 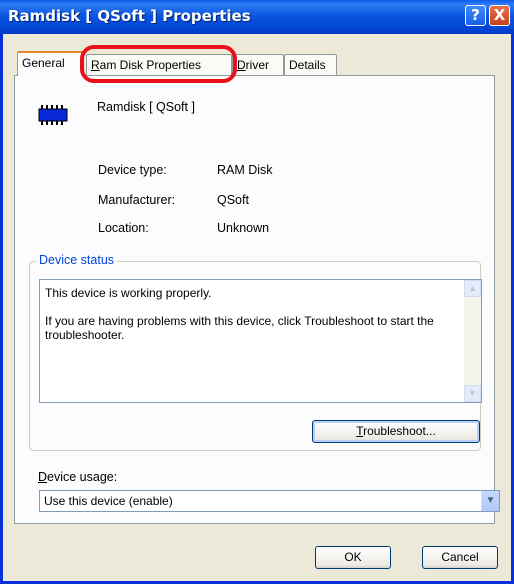 I want to click on device-status-title: Device status, so click(x=77, y=260).